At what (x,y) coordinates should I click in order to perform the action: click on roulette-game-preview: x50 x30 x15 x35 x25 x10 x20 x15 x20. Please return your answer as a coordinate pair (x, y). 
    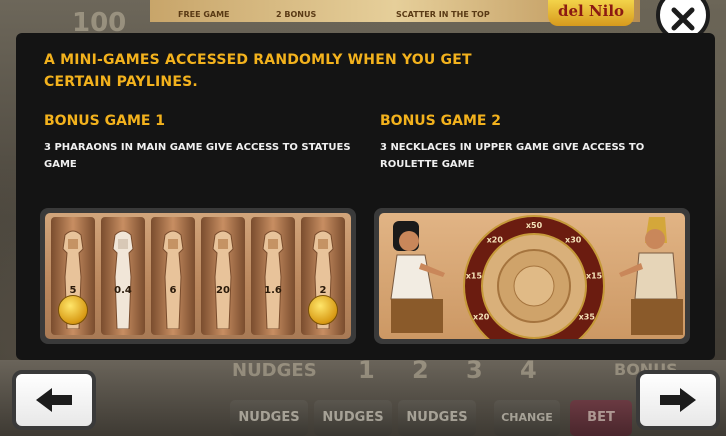
    Looking at the image, I should click on (532, 276).